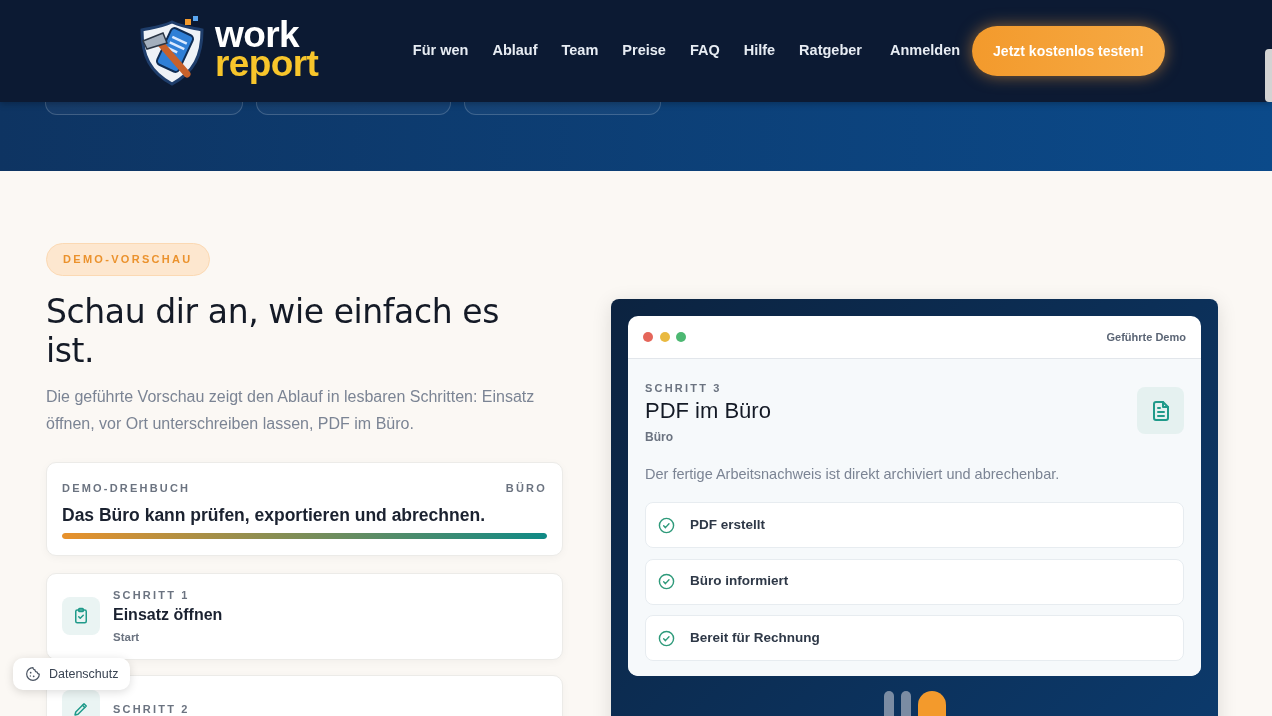 The height and width of the screenshot is (716, 1272). I want to click on section-text: Die geführte Vorschau zeigt den Ablauf in lesbaren Schritten: Einsatz öffnen, vor Ort unterschreiben lassen, PDF im Büro., so click(291, 410).